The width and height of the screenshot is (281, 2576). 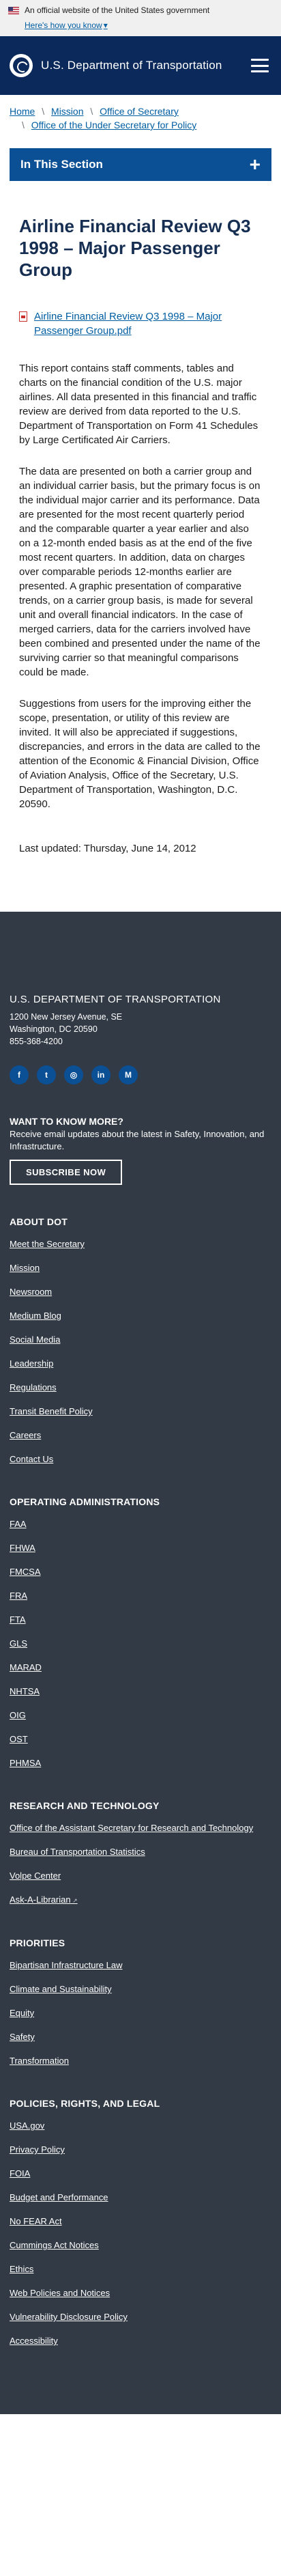 I want to click on footer-link: Web Policies and Notices, so click(x=140, y=2293).